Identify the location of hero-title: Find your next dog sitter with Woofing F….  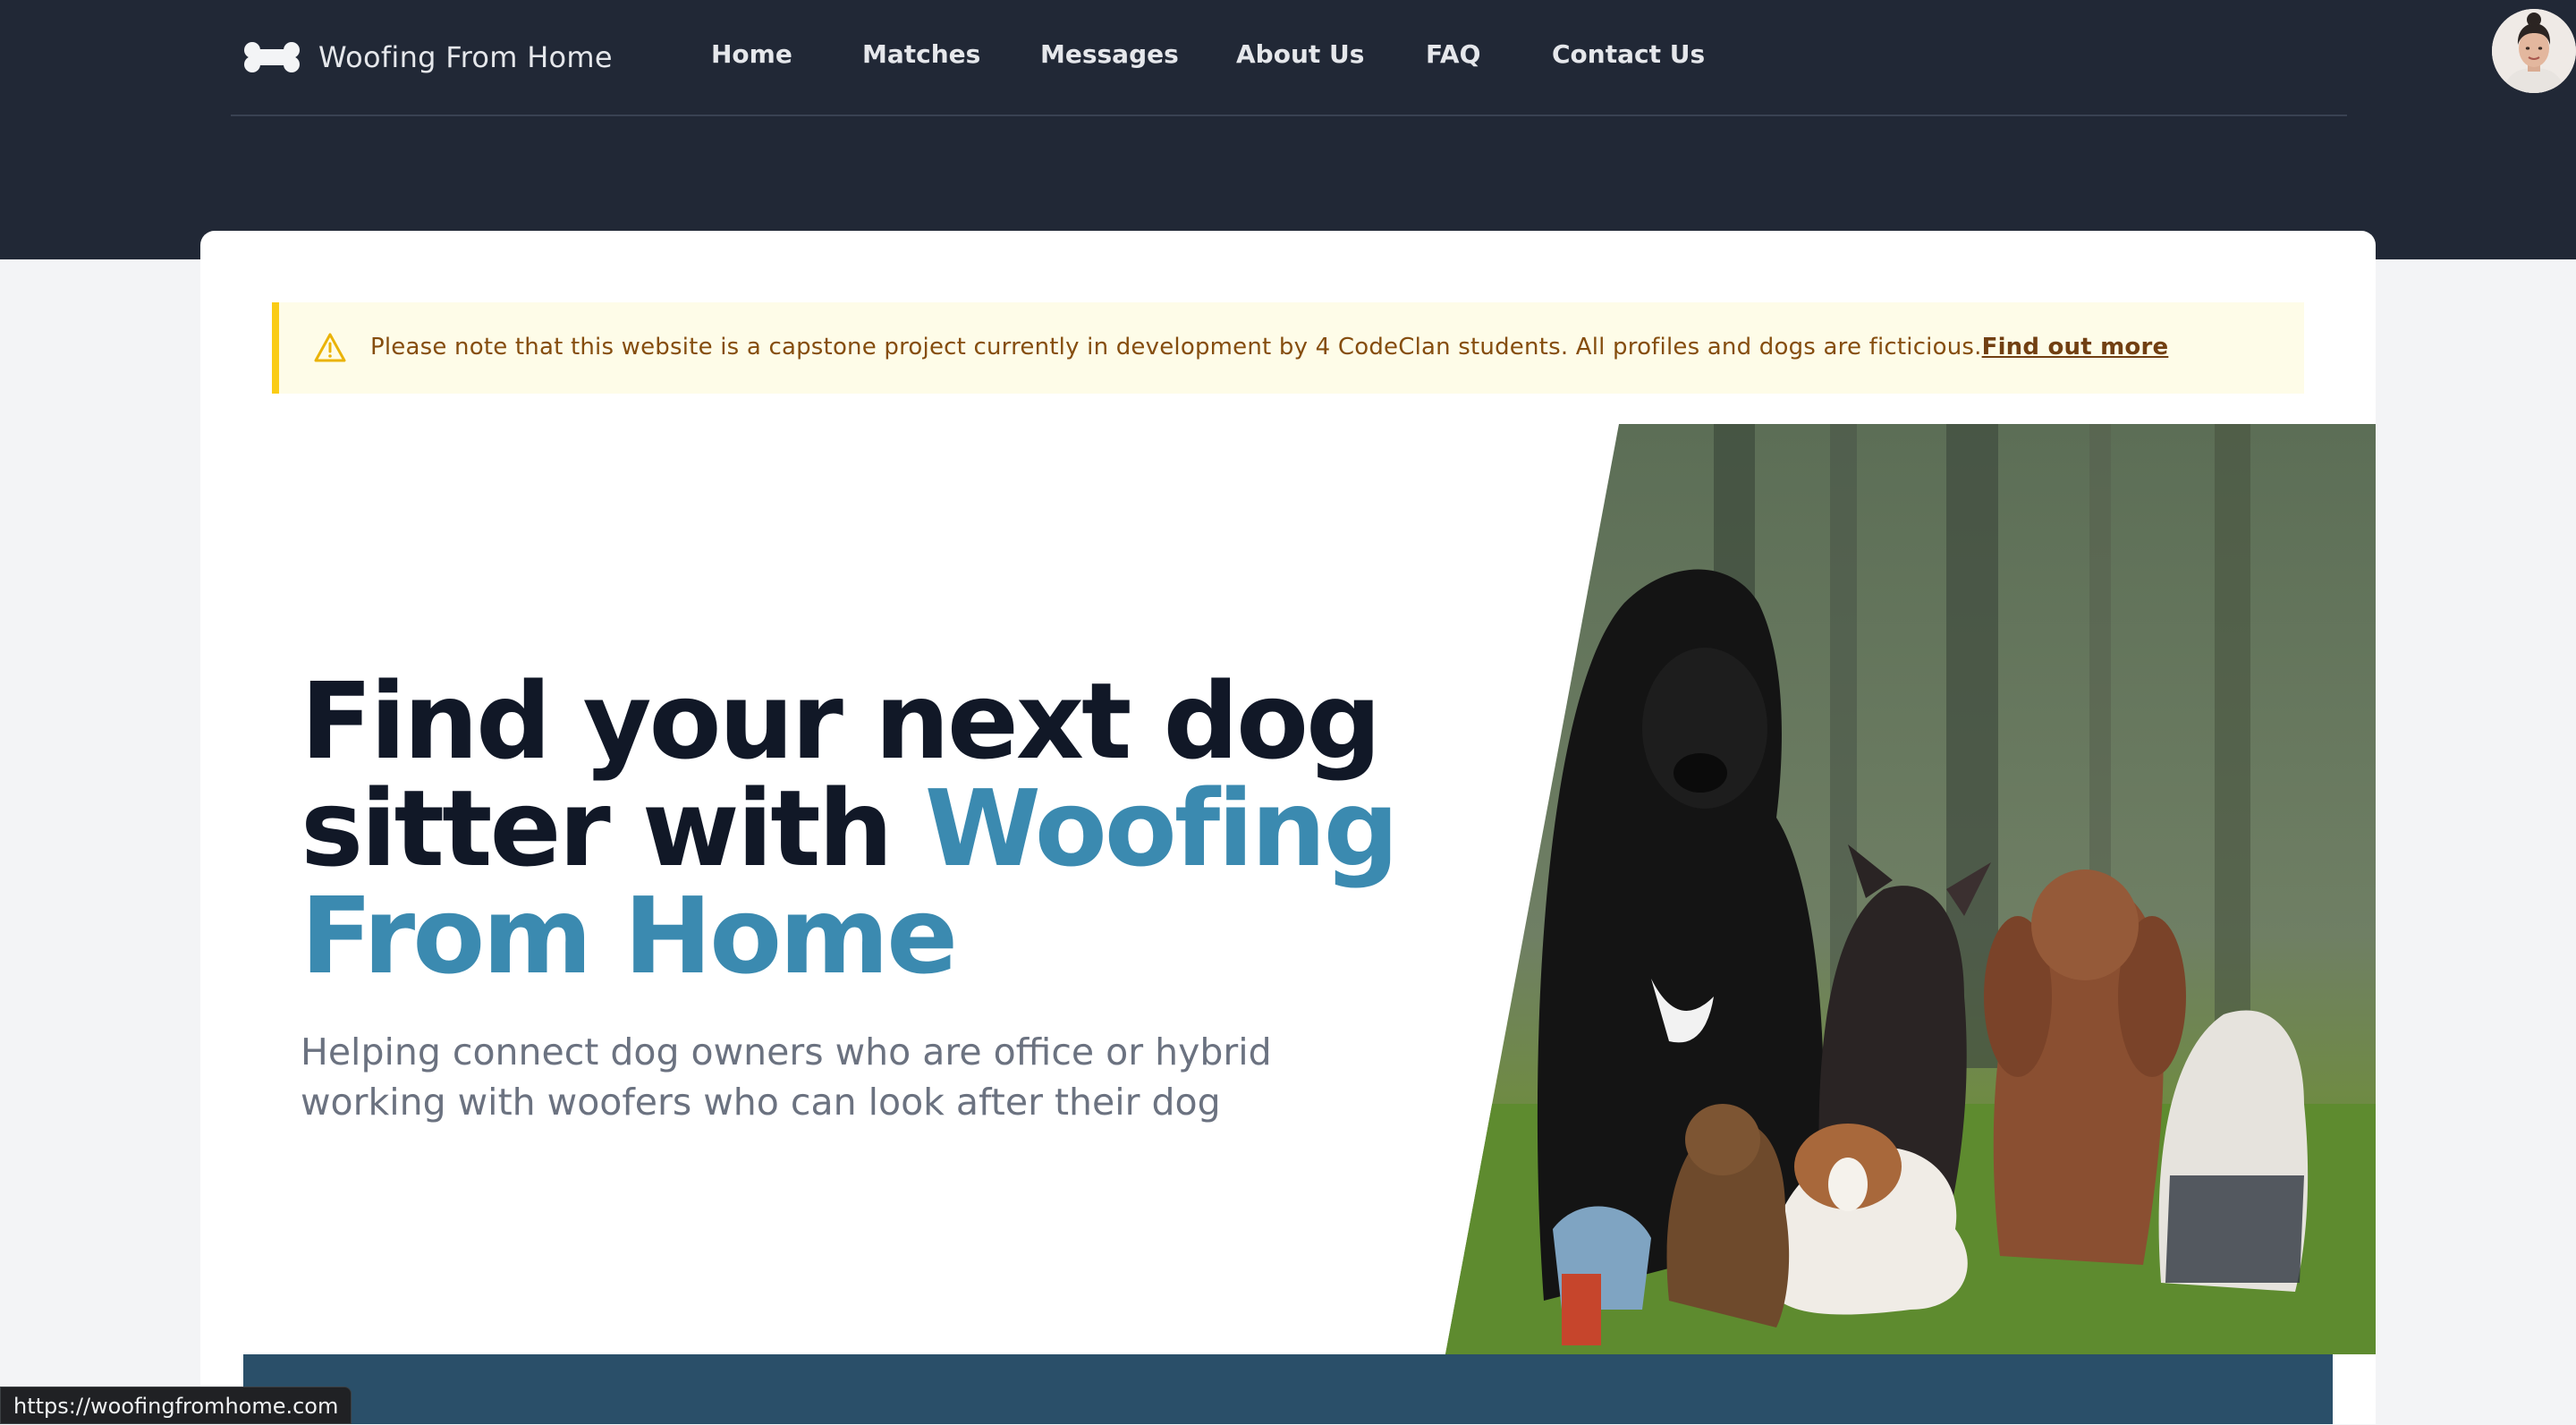
(900, 828).